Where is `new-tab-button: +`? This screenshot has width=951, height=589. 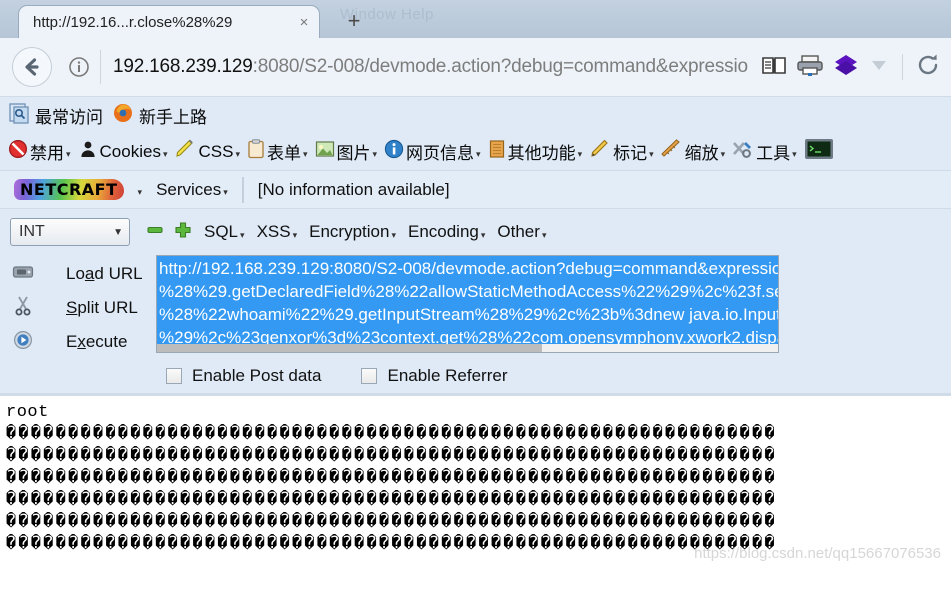 new-tab-button: + is located at coordinates (354, 21).